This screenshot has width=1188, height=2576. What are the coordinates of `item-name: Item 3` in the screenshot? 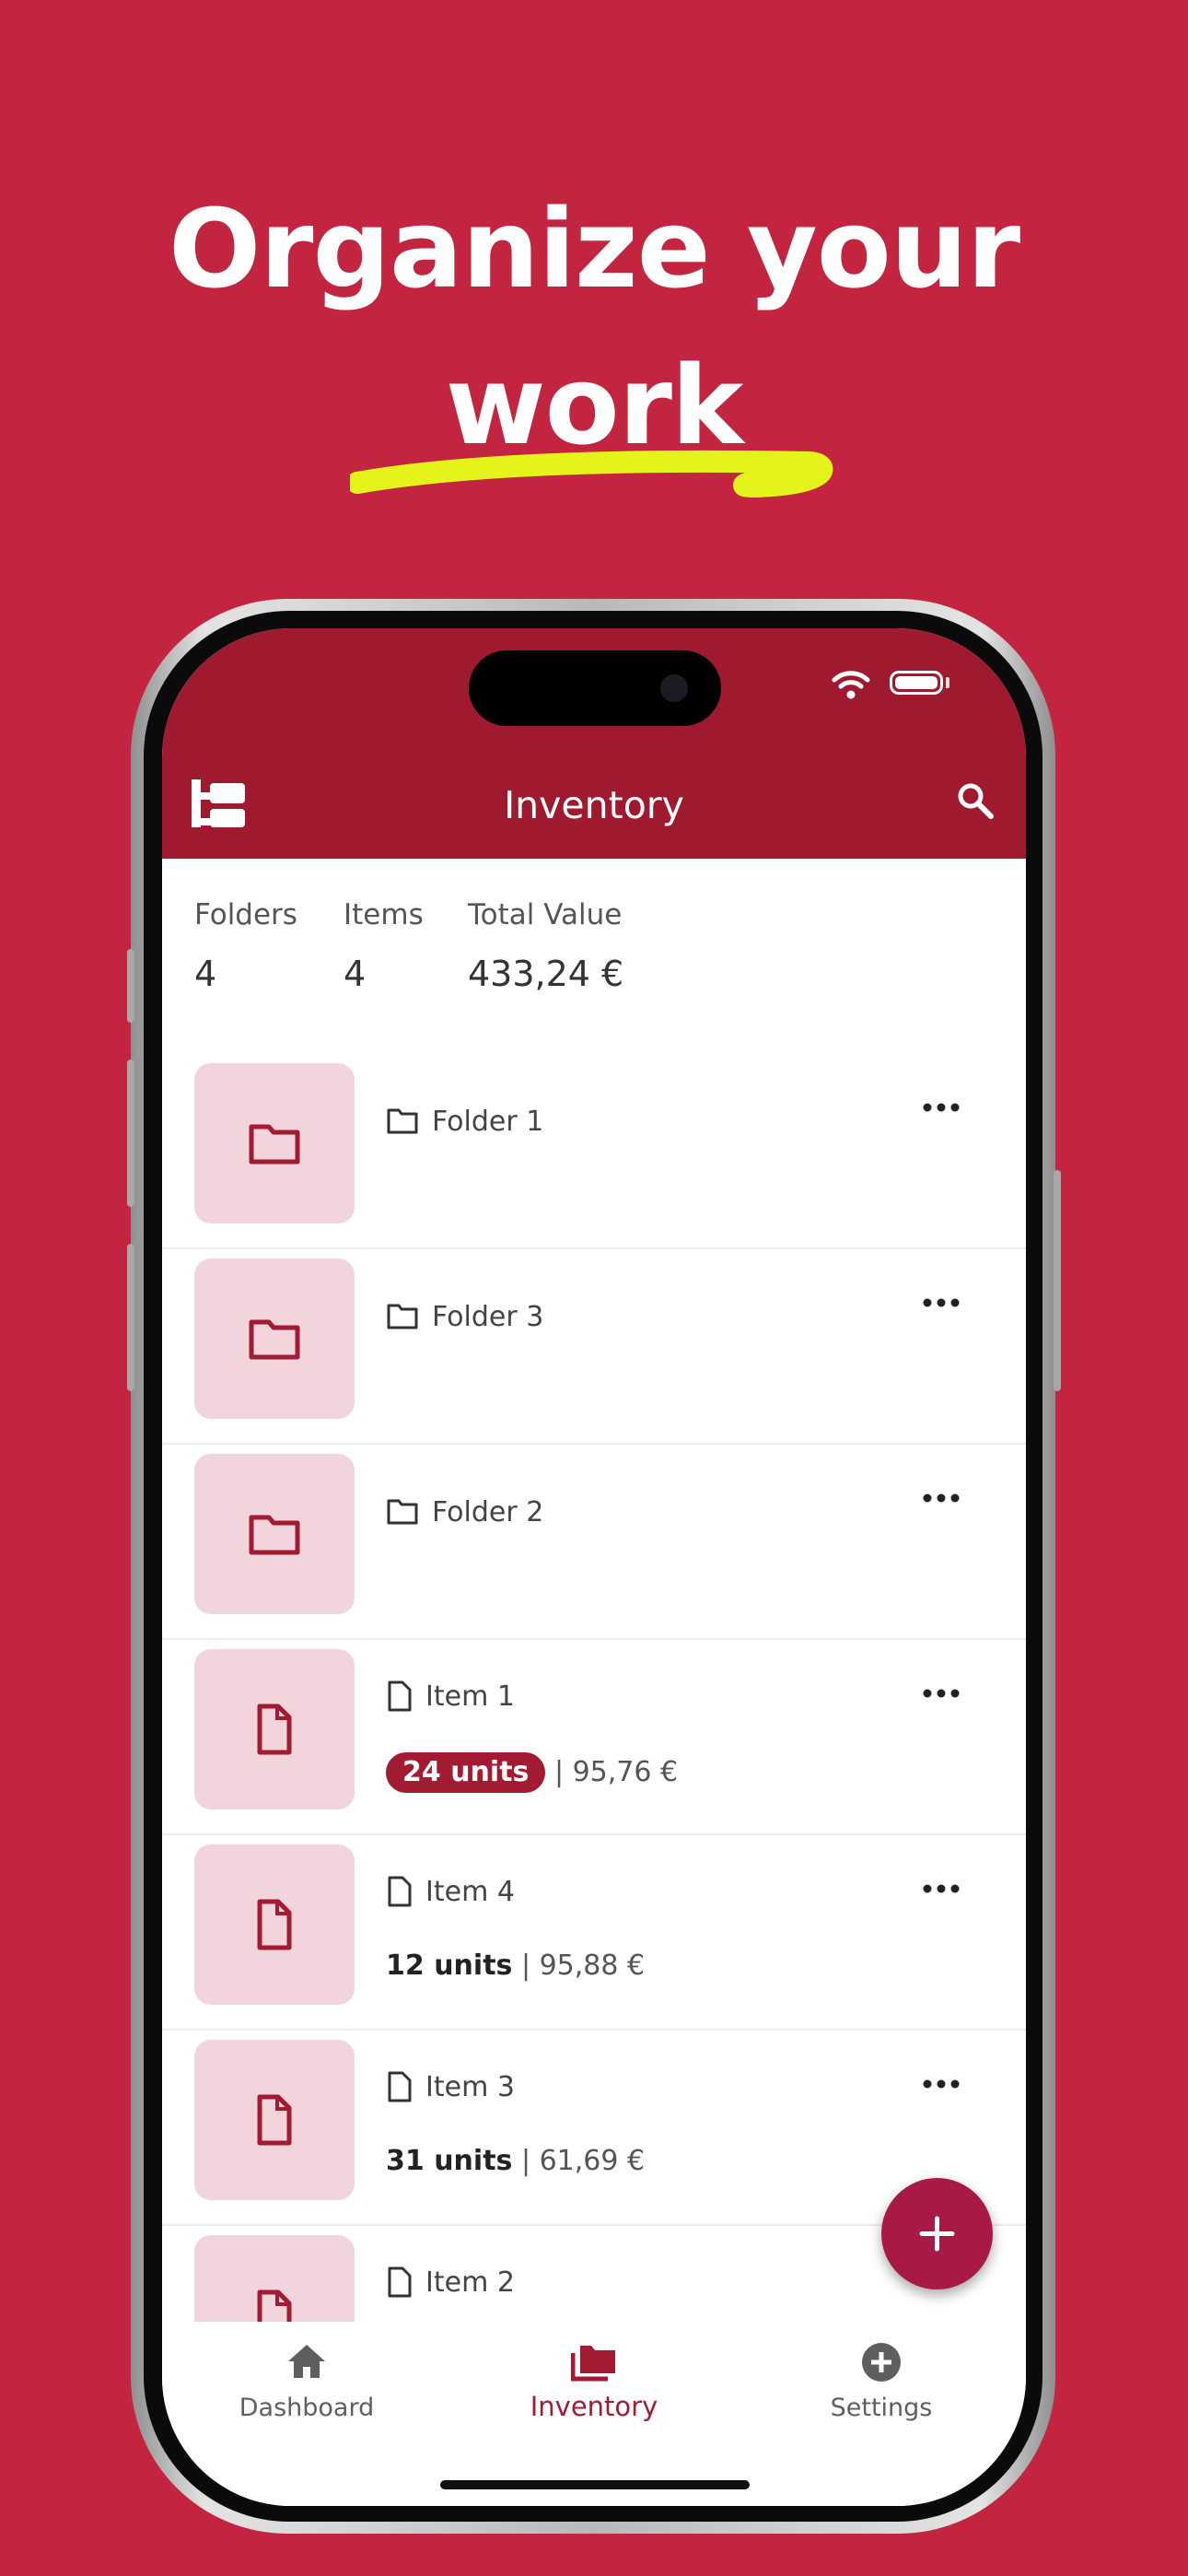 It's located at (470, 2087).